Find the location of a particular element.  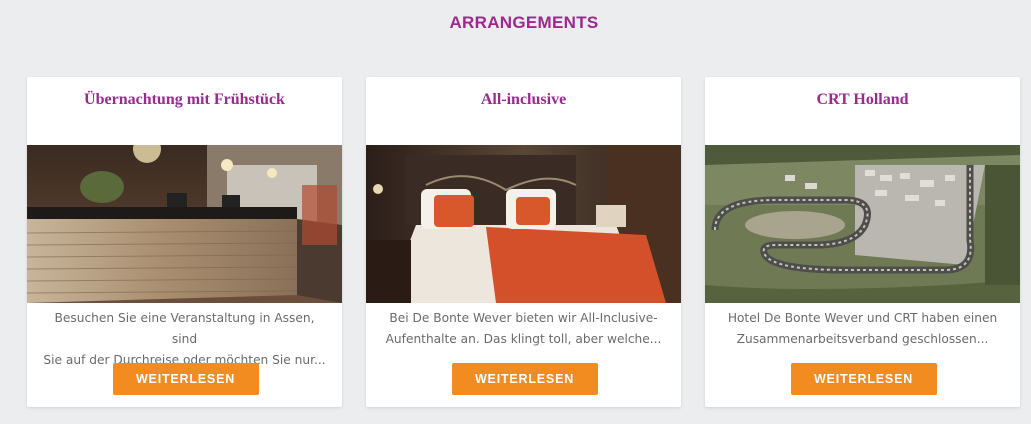

hotel-room-image is located at coordinates (523, 224).